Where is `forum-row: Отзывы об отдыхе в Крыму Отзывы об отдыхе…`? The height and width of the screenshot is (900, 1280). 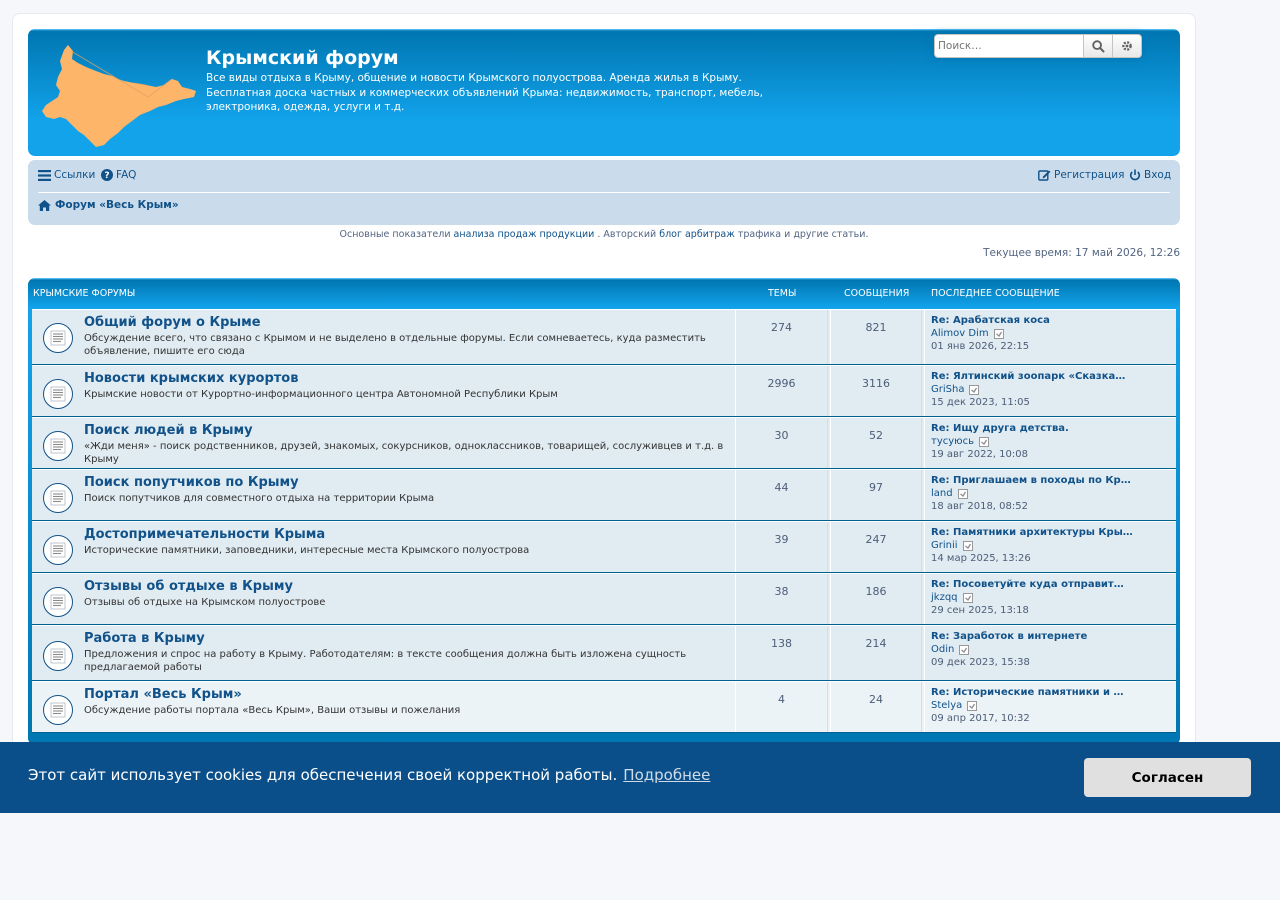
forum-row: Отзывы об отдыхе в Крыму Отзывы об отдыхе… is located at coordinates (604, 599).